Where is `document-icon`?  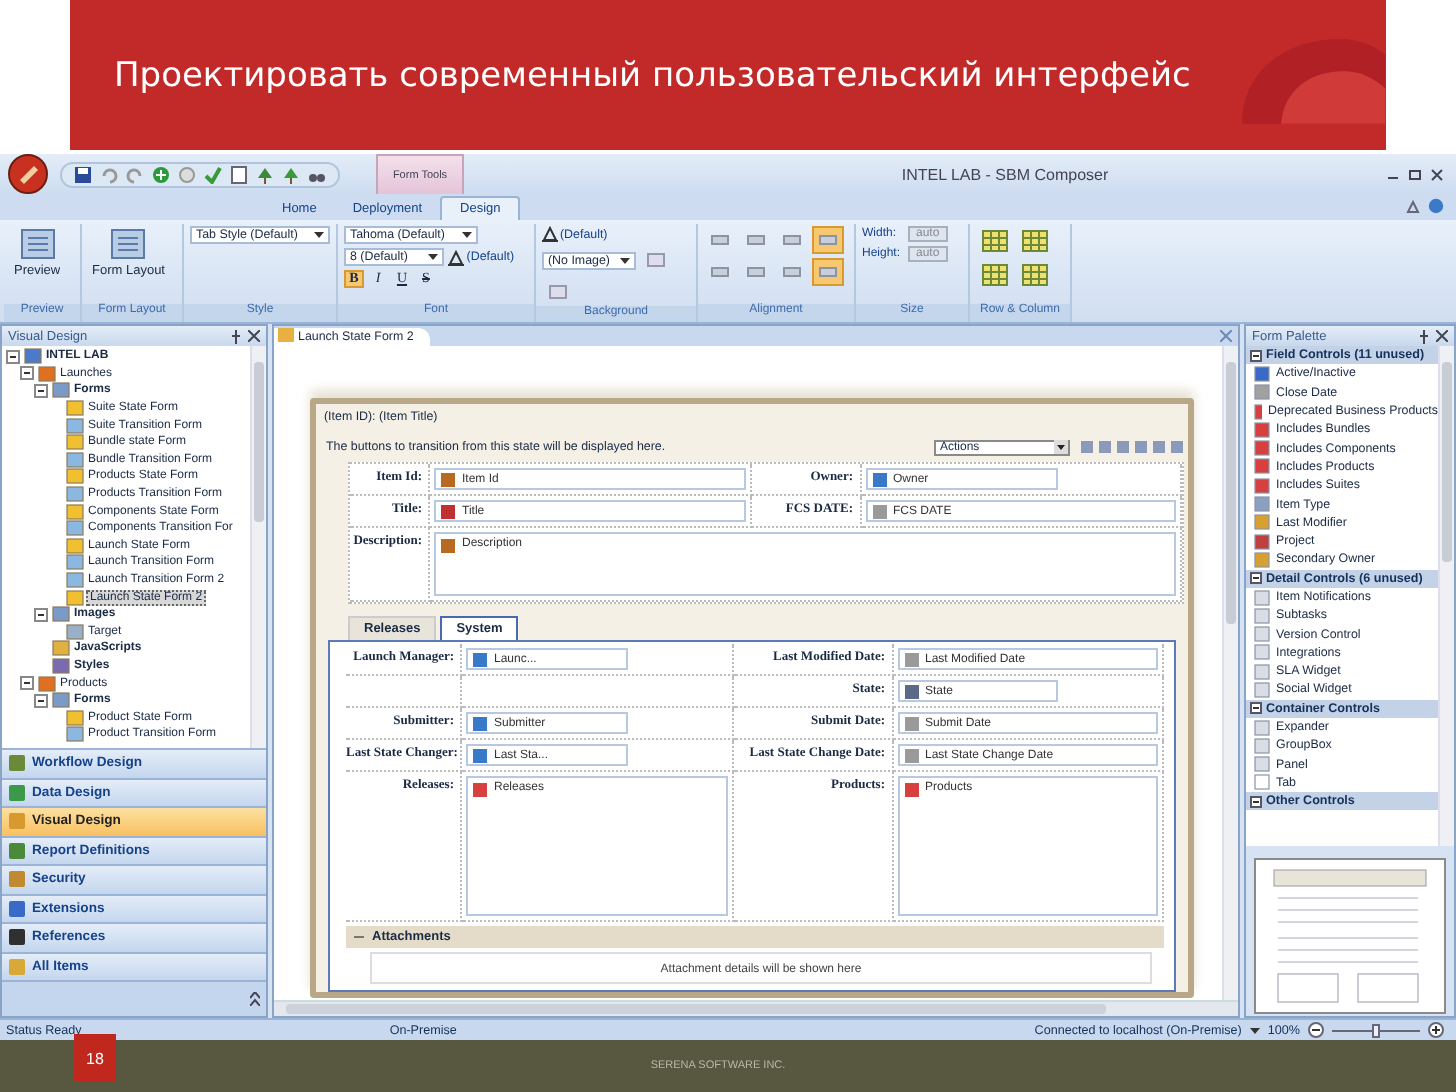 document-icon is located at coordinates (239, 174).